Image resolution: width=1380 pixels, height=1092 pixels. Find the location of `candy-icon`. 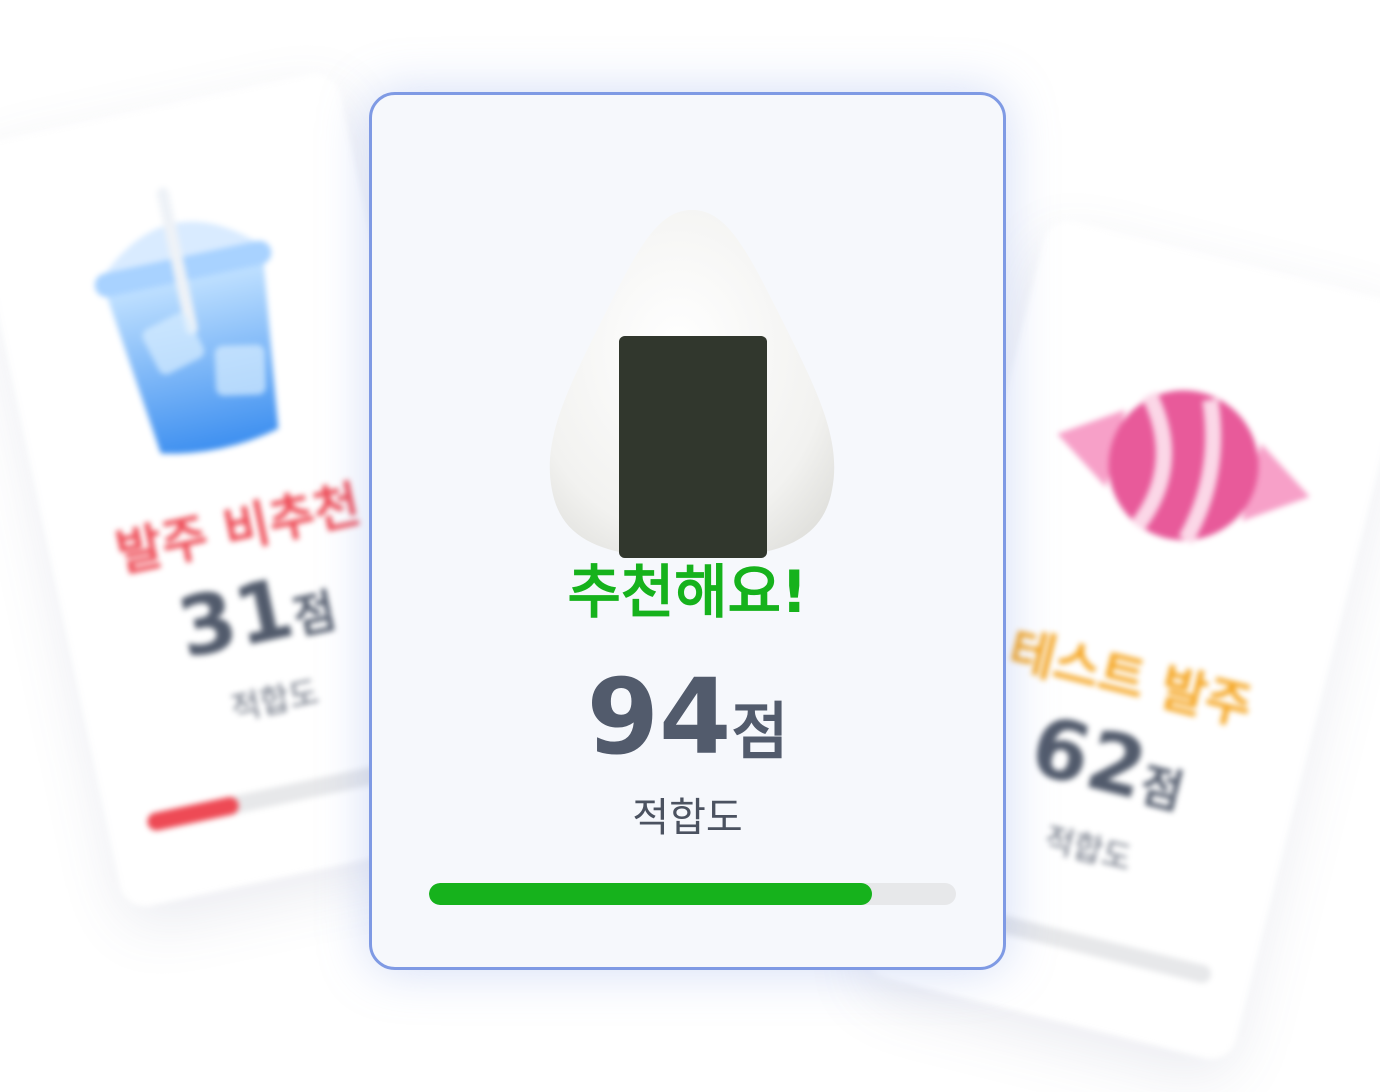

candy-icon is located at coordinates (1184, 466).